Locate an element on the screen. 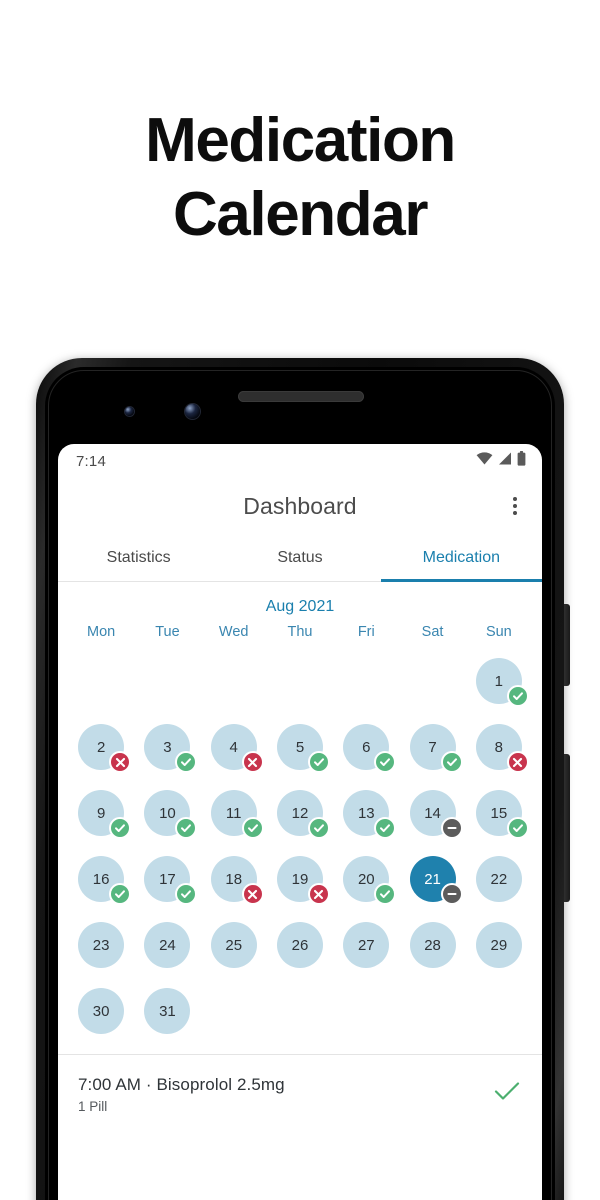  calendar-day-cell: 24 is located at coordinates (167, 945).